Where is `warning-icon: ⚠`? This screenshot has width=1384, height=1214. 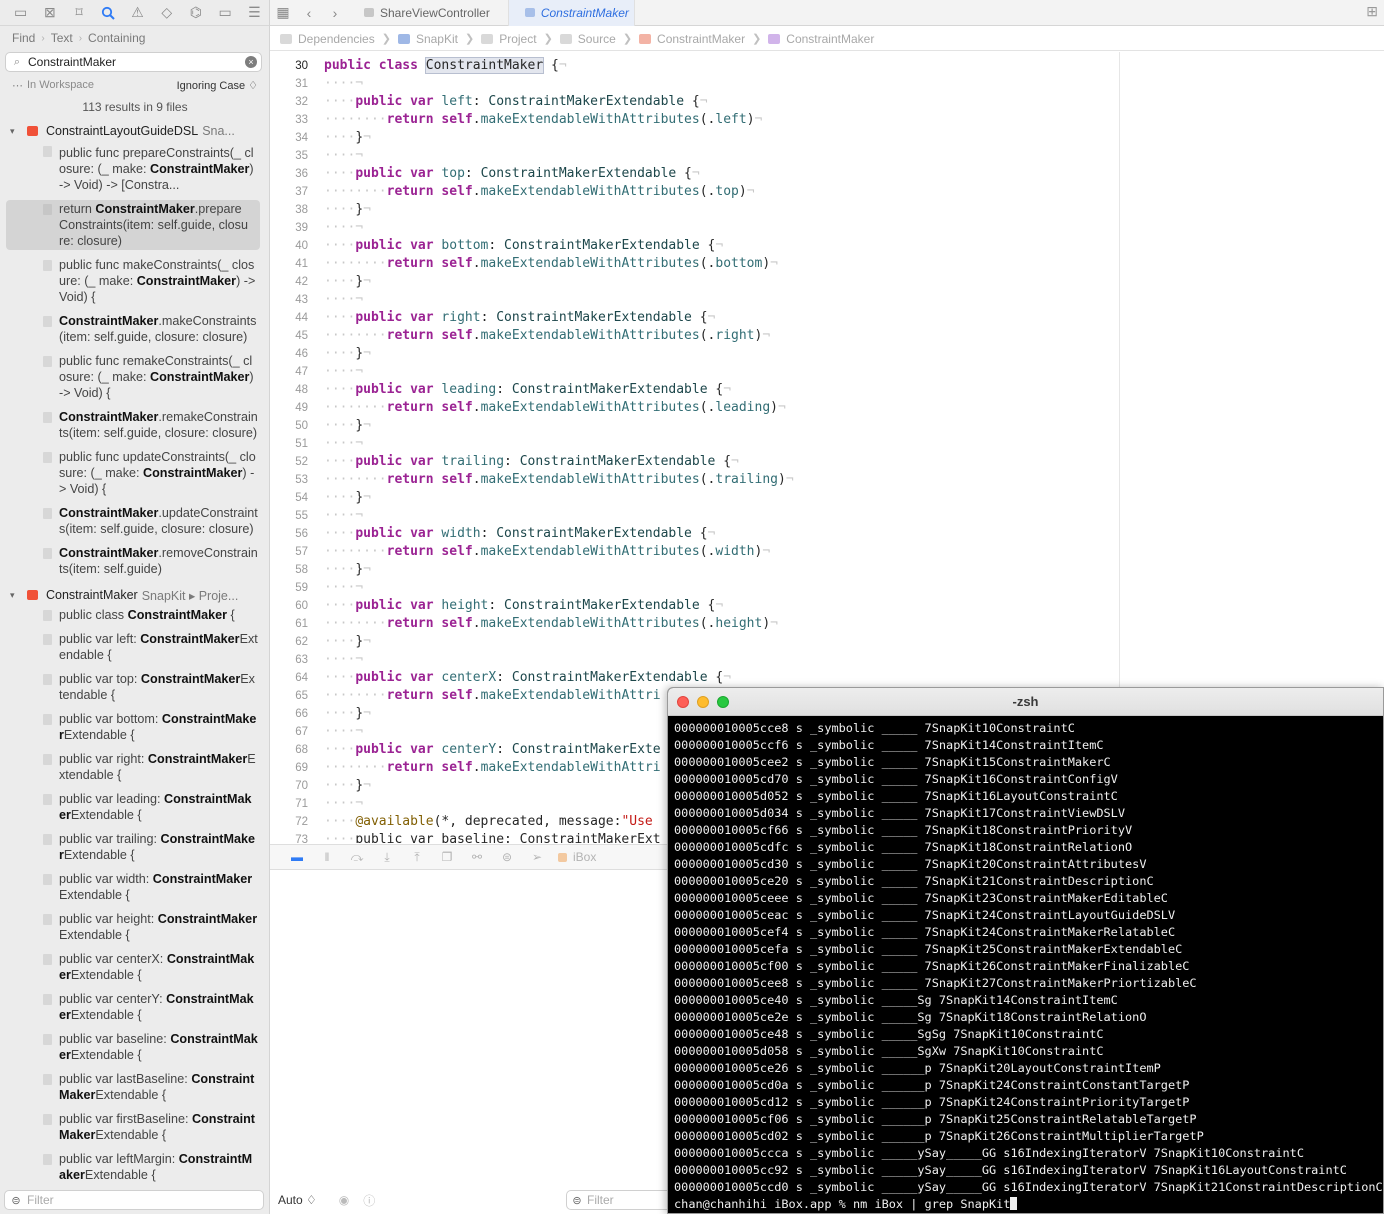 warning-icon: ⚠ is located at coordinates (137, 13).